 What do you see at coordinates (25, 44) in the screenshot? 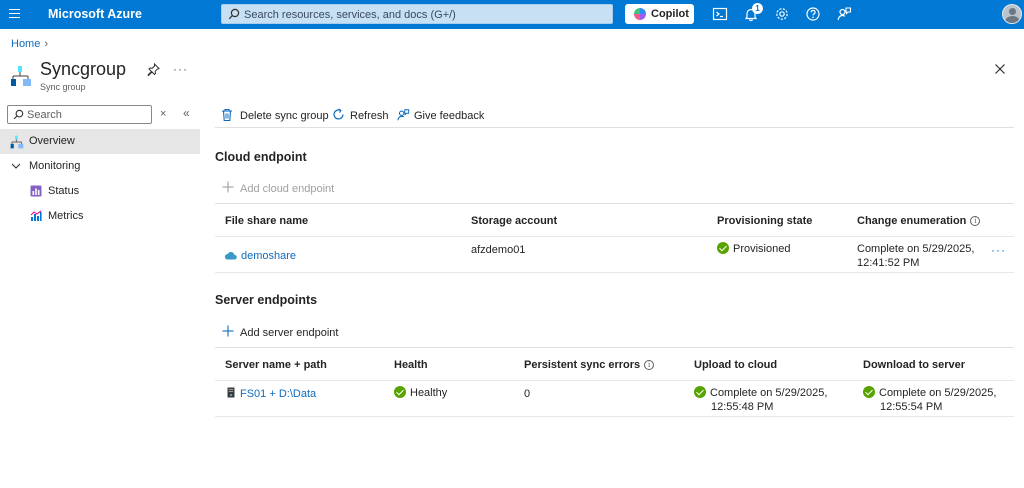
I see `breadcrumb-home: Home` at bounding box center [25, 44].